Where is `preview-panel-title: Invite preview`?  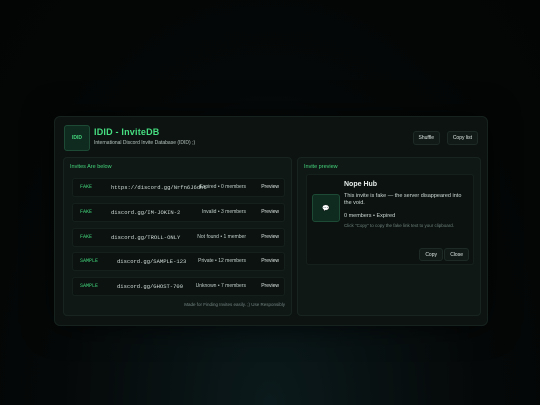 preview-panel-title: Invite preview is located at coordinates (321, 167).